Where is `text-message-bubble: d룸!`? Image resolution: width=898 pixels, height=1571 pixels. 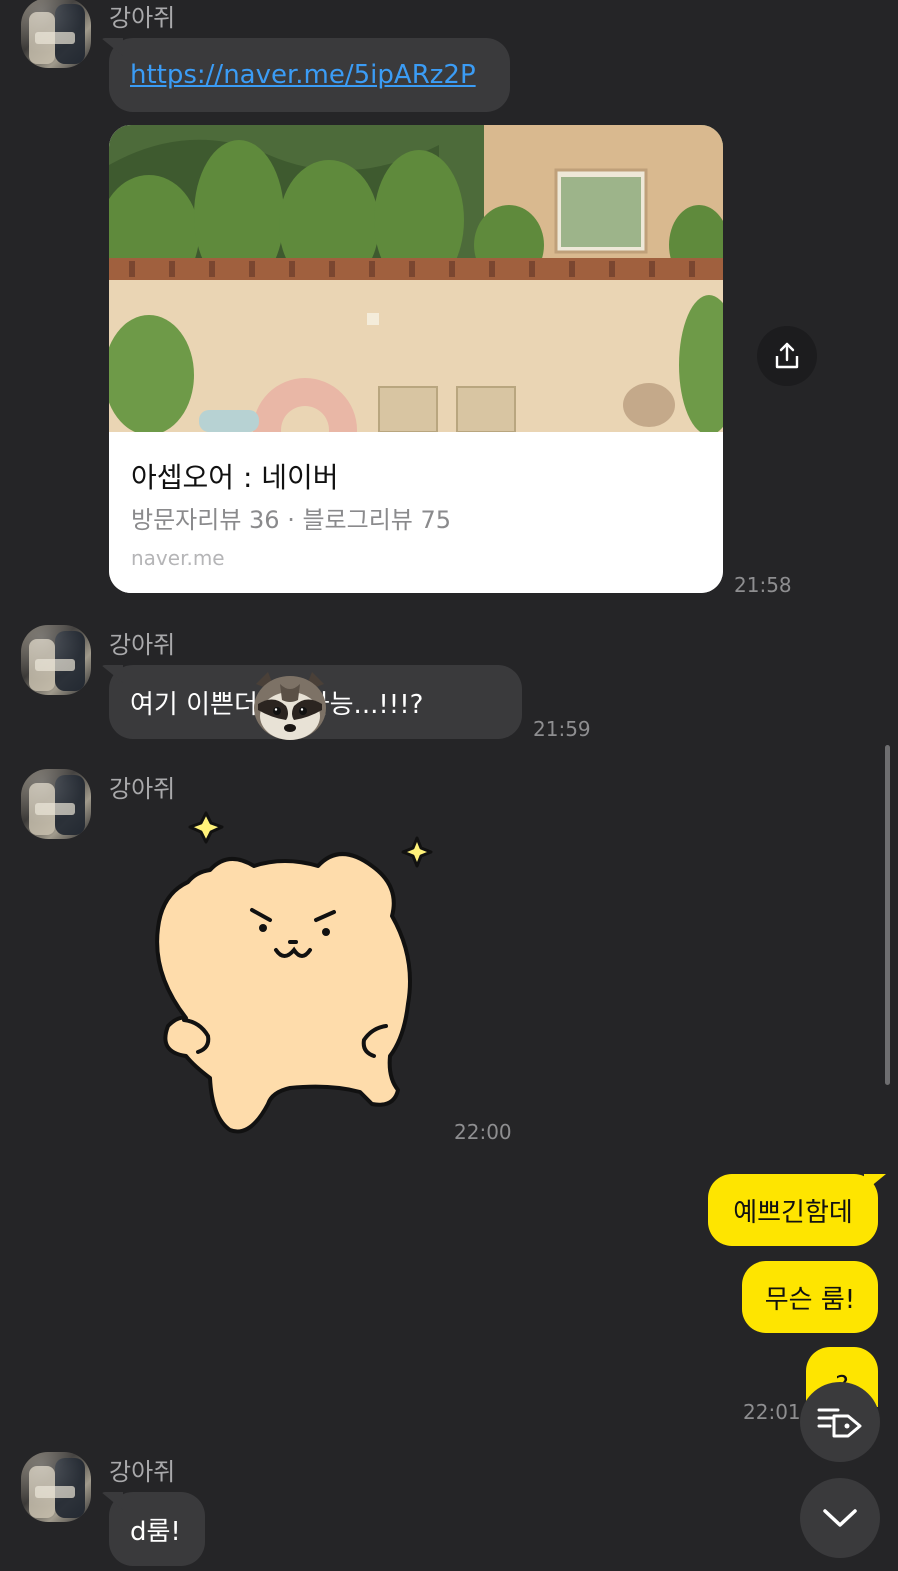
text-message-bubble: d룸! is located at coordinates (157, 1529).